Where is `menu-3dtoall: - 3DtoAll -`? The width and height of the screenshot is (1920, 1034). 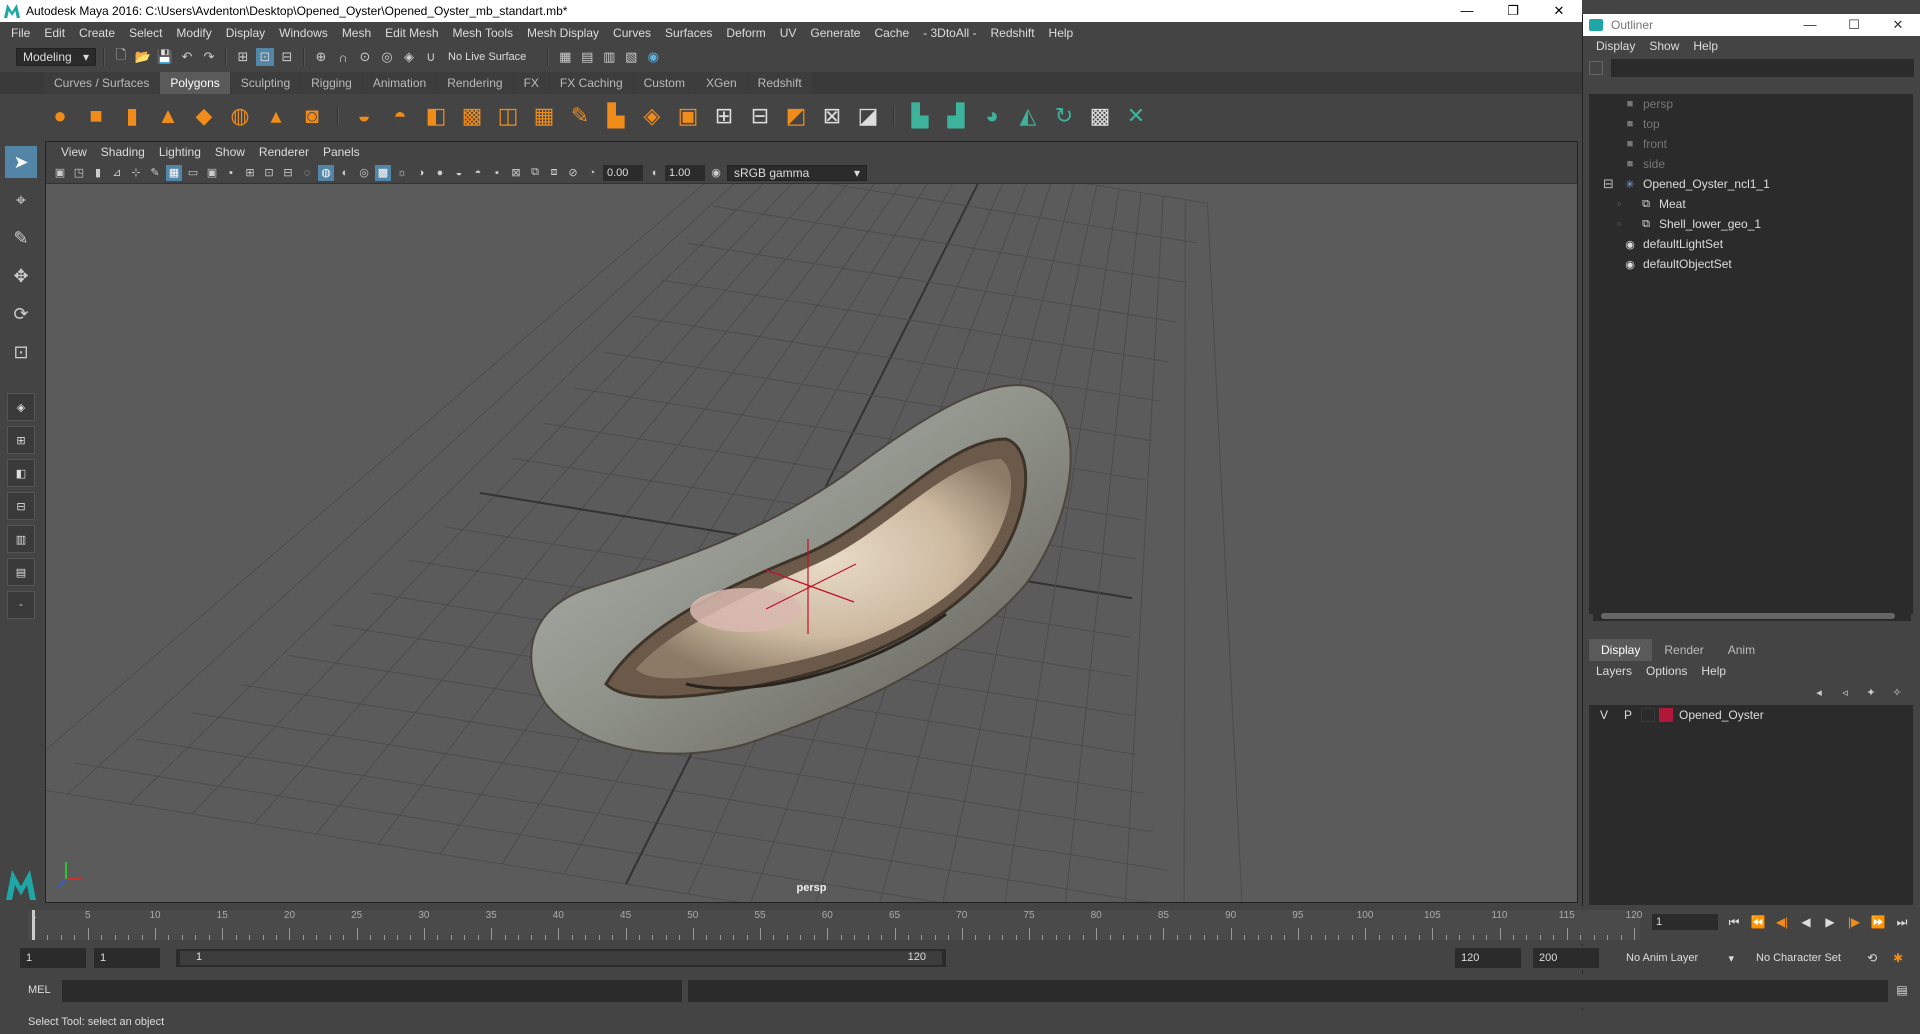 menu-3dtoall: - 3DtoAll - is located at coordinates (949, 33).